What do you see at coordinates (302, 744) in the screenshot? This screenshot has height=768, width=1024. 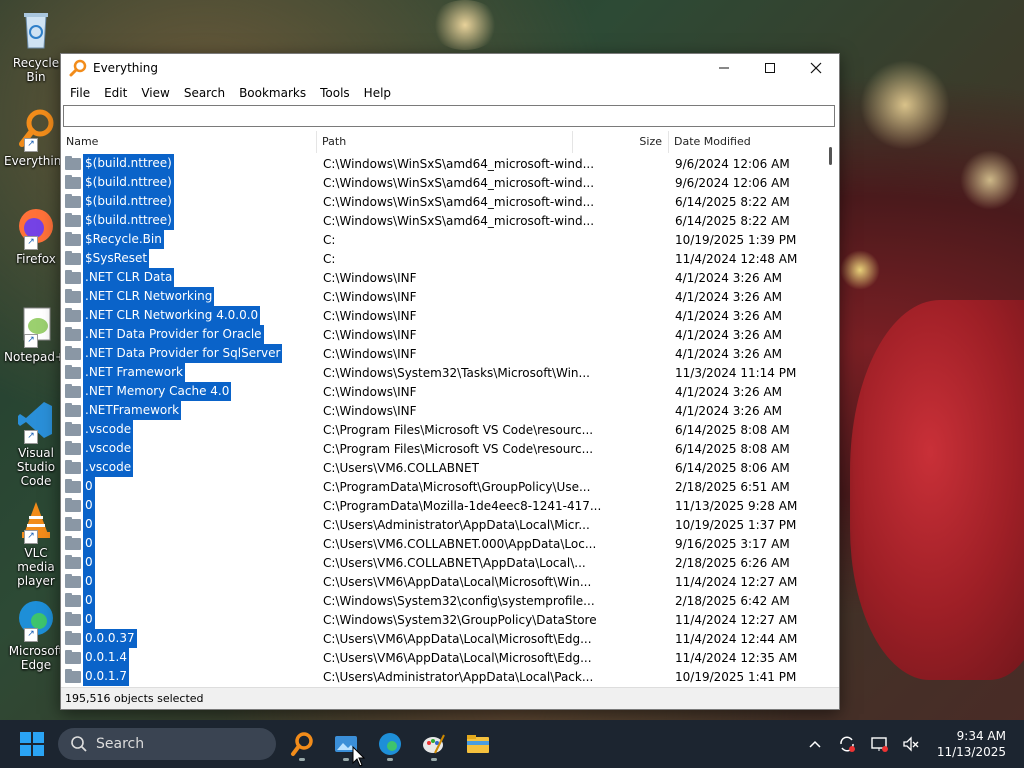 I see `taskbar-everything` at bounding box center [302, 744].